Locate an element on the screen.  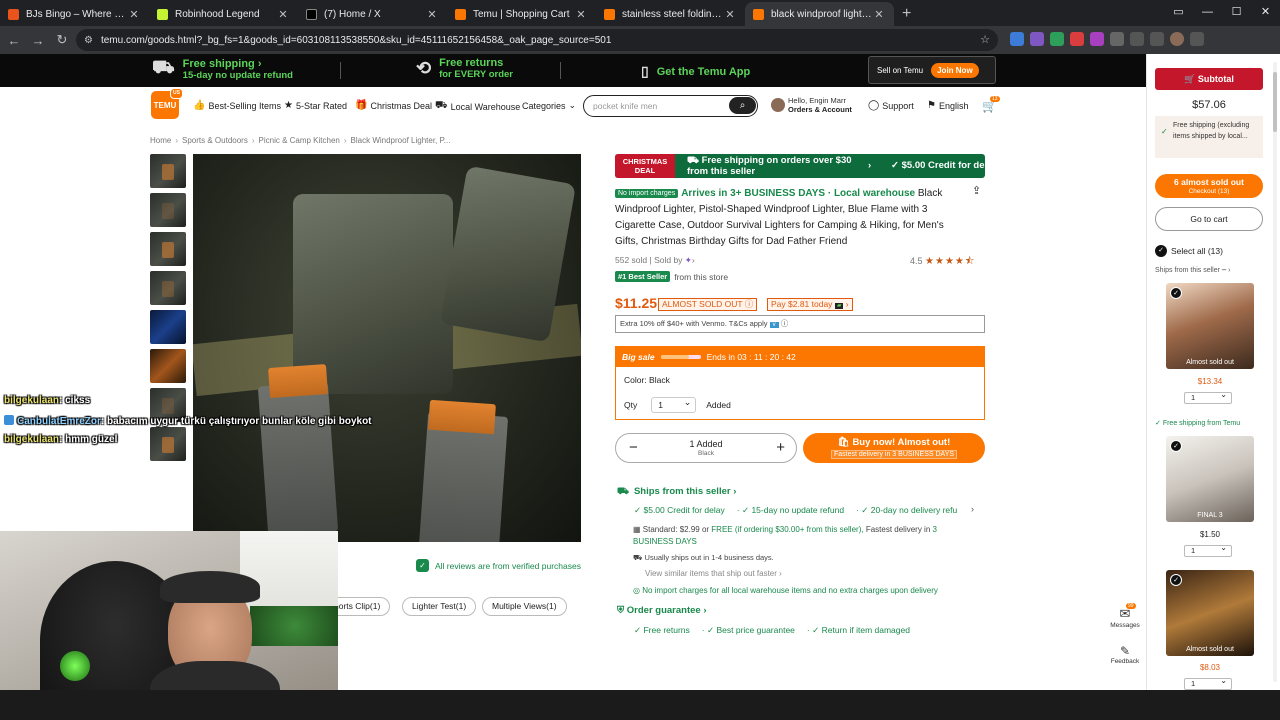
close-window-icon: ✕ is located at coordinates (1265, 13).